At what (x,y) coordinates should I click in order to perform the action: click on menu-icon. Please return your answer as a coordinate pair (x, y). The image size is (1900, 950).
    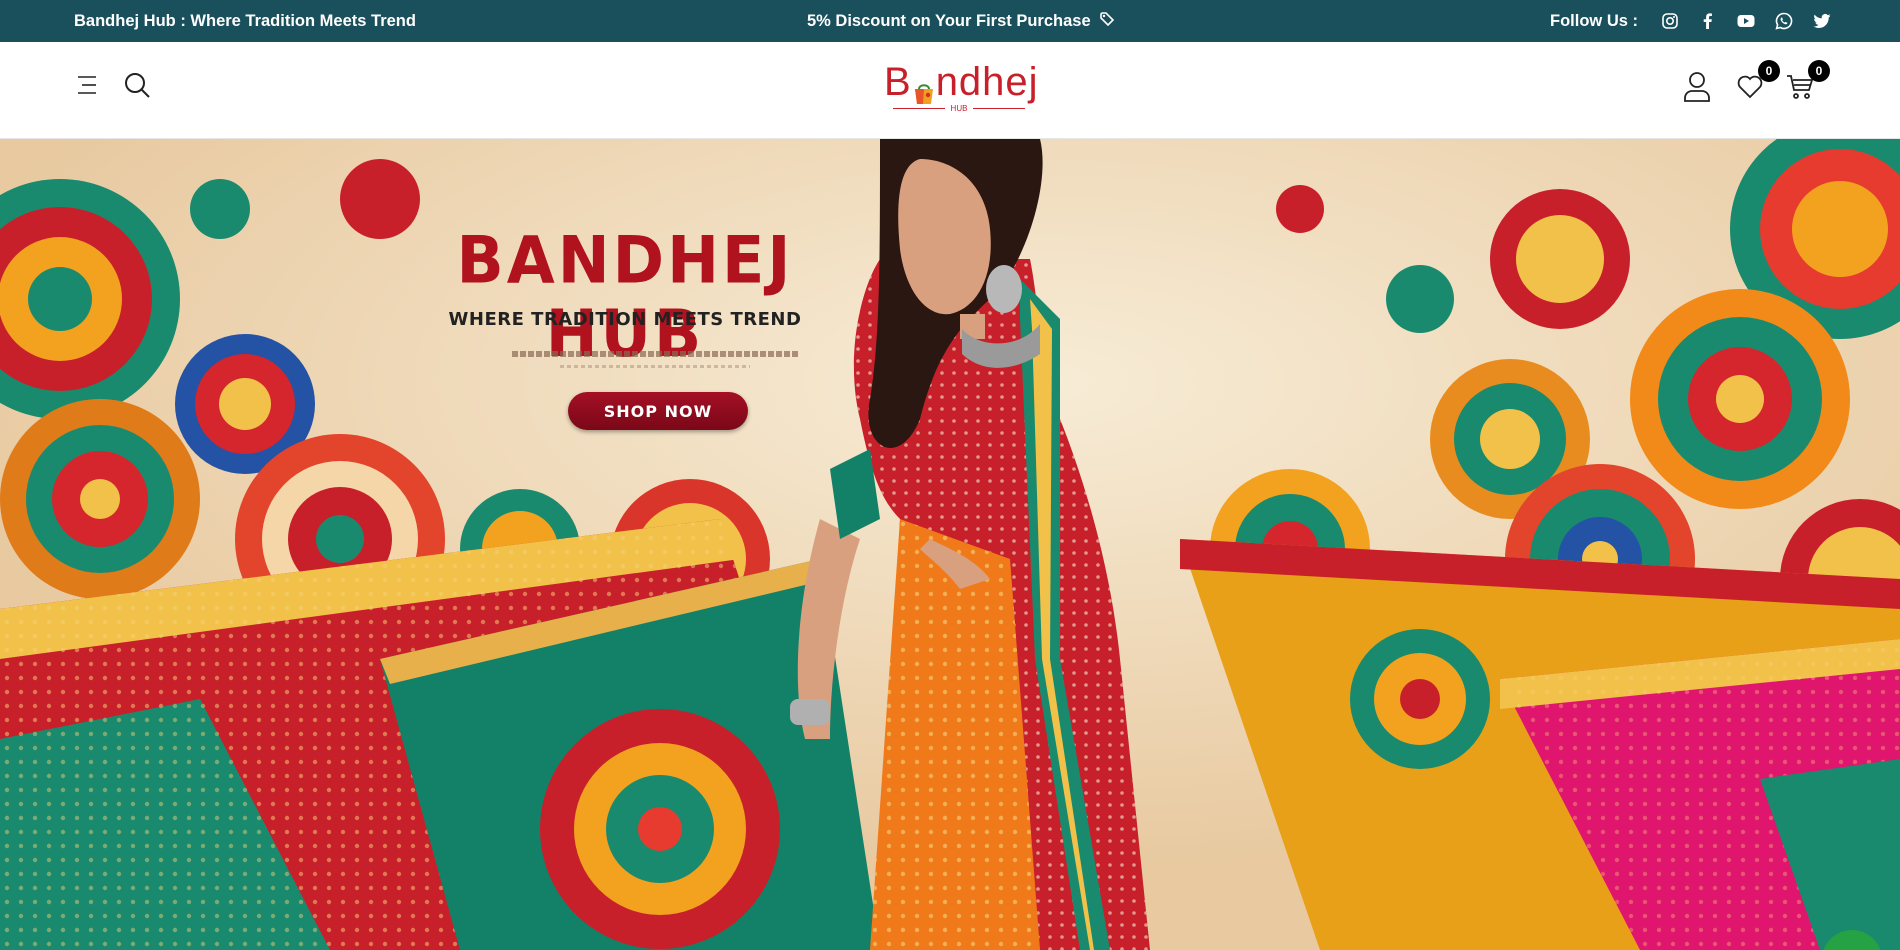
    Looking at the image, I should click on (87, 85).